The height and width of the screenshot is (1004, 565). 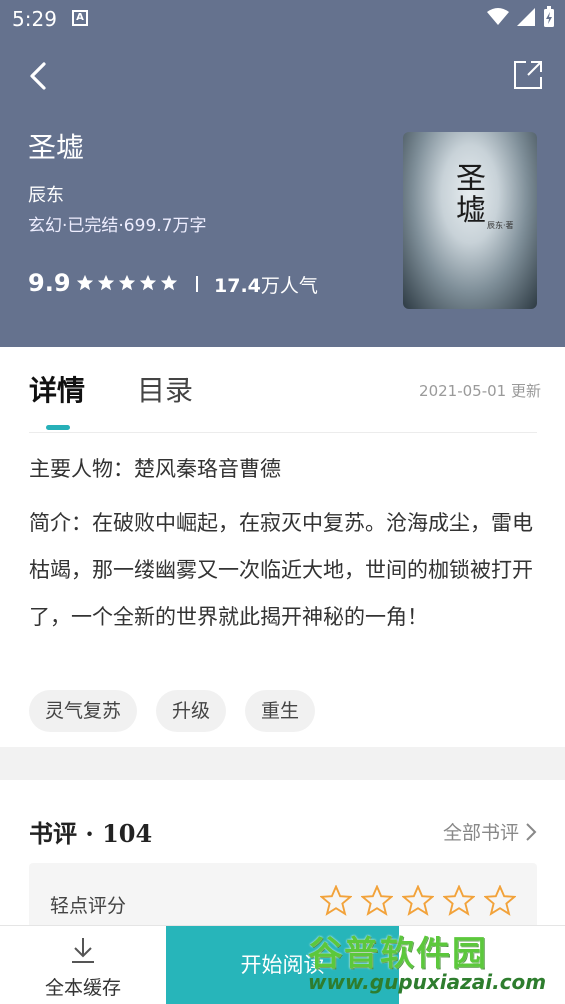 What do you see at coordinates (482, 965) in the screenshot?
I see `bookshelf-button` at bounding box center [482, 965].